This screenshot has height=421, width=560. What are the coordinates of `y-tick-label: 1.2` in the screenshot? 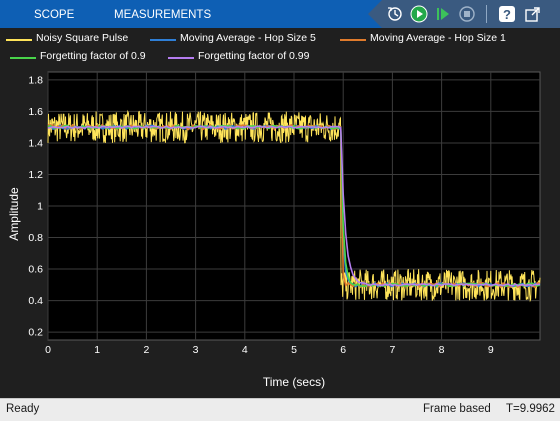 It's located at (35, 175).